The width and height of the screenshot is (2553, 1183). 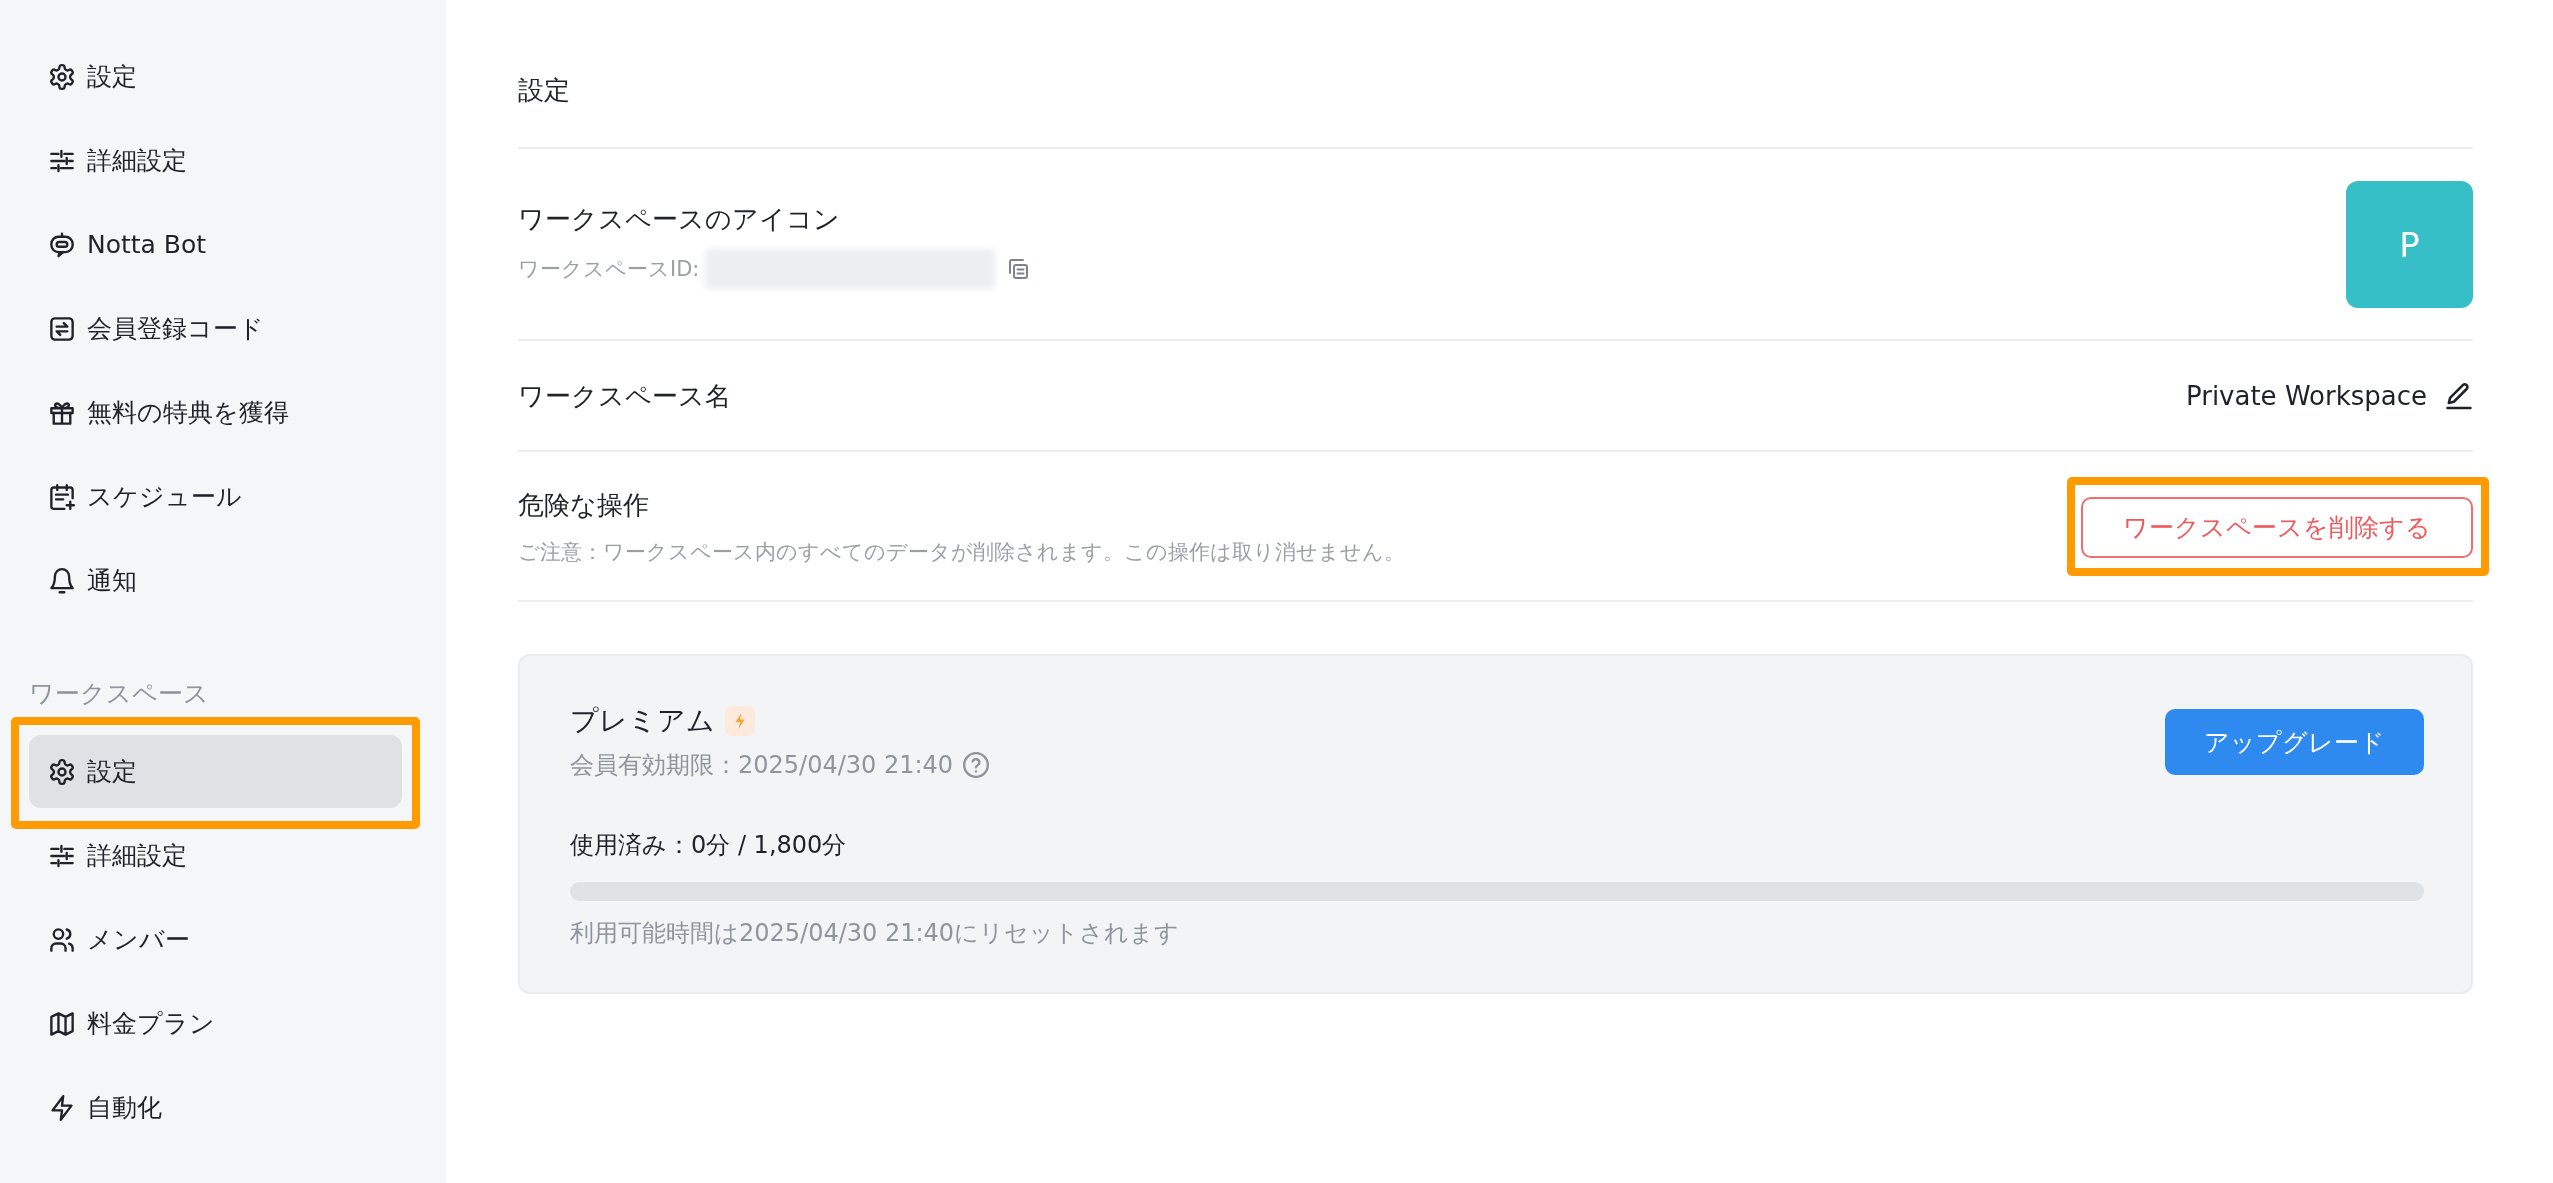 What do you see at coordinates (215, 580) in the screenshot?
I see `sidebar-item: 通知` at bounding box center [215, 580].